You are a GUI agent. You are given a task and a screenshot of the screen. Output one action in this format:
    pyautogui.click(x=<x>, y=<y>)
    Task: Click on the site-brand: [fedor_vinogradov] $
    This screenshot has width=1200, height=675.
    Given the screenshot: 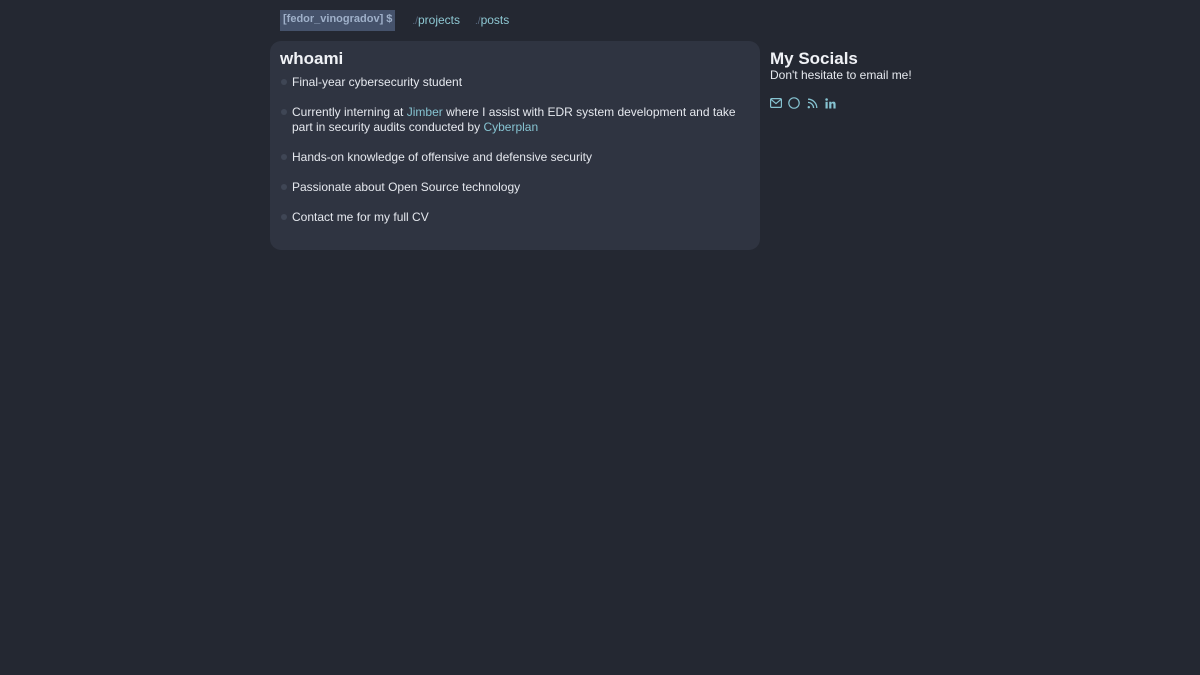 What is the action you would take?
    pyautogui.click(x=338, y=20)
    